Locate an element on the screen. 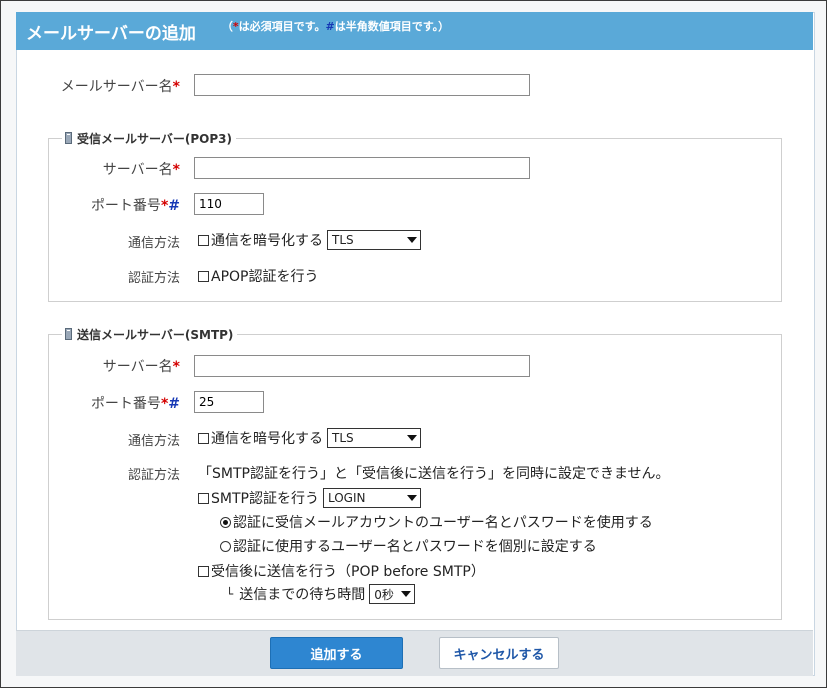  smtp-auth-row: SMTP認証を行う LOGIN is located at coordinates (309, 498).